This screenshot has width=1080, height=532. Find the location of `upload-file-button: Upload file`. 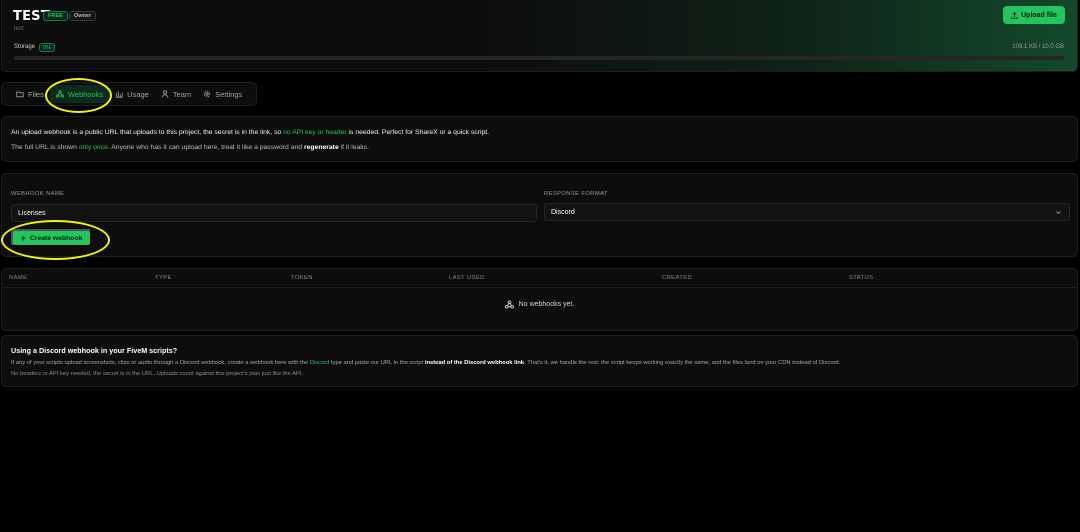

upload-file-button: Upload file is located at coordinates (1034, 15).